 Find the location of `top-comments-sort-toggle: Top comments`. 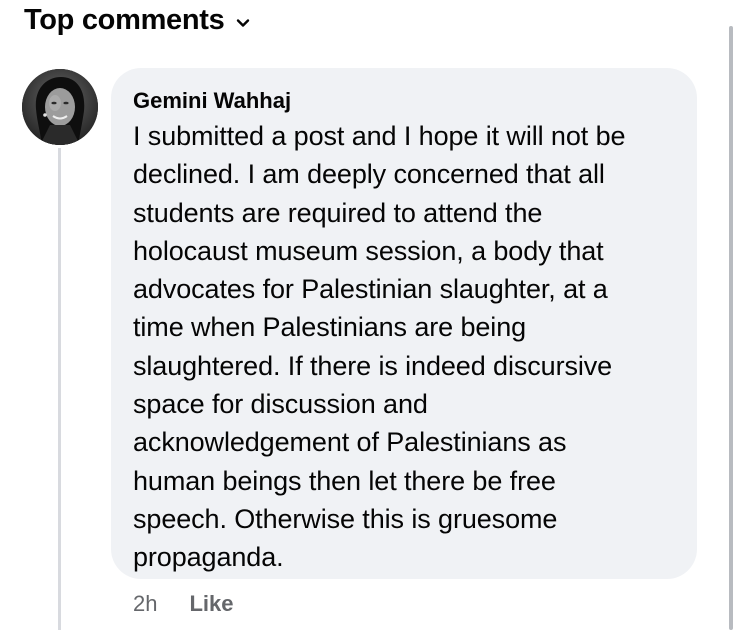

top-comments-sort-toggle: Top comments is located at coordinates (137, 20).